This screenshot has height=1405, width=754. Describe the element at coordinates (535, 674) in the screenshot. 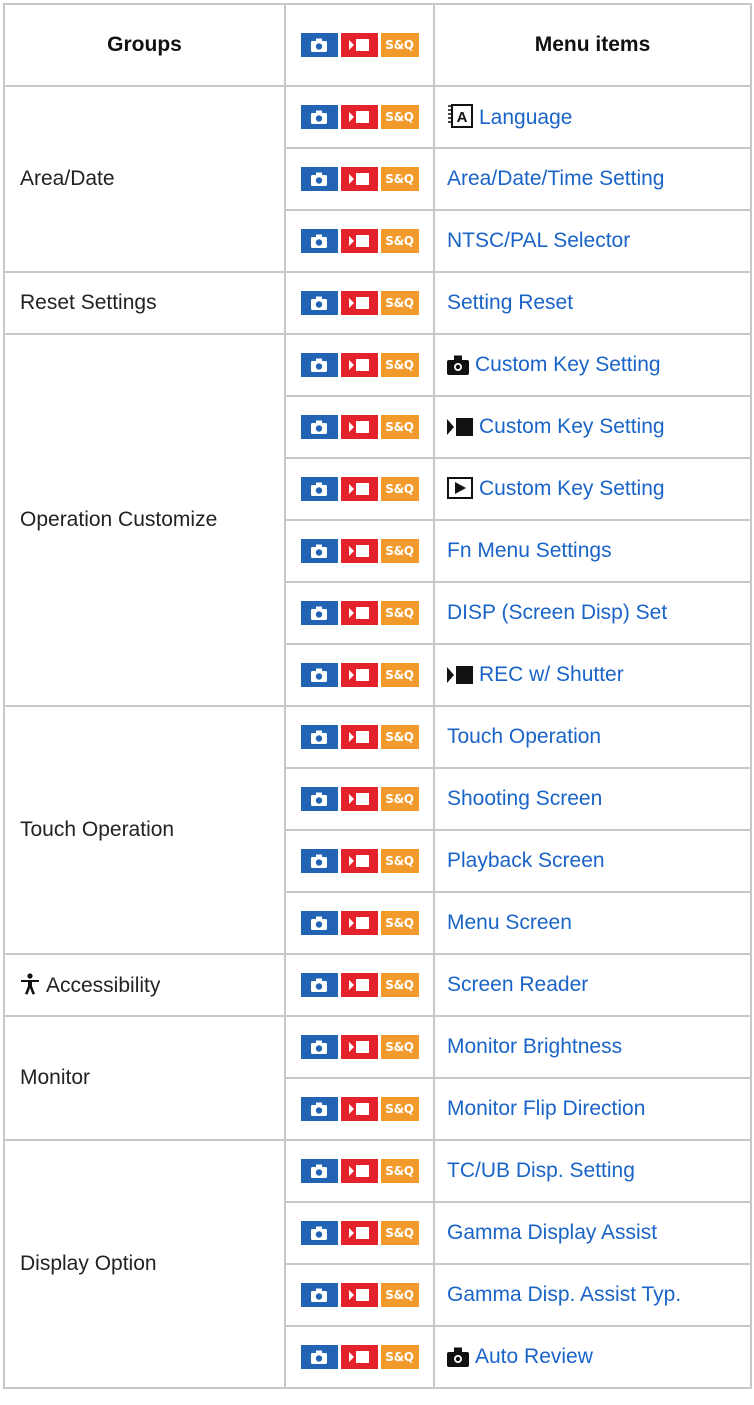

I see `menu-item-link: REC w/ Shutter` at that location.